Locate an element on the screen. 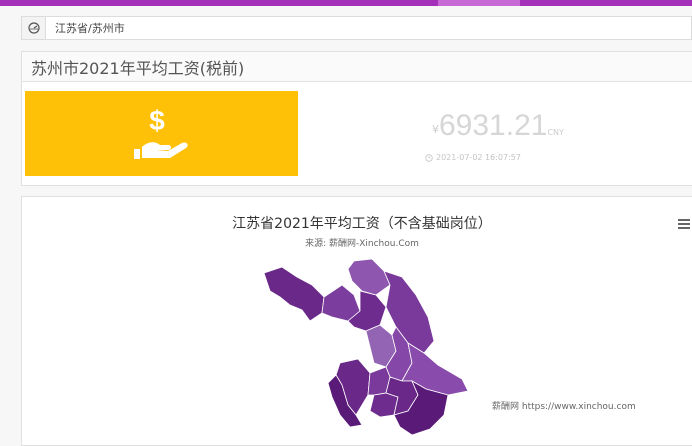 This screenshot has width=692, height=446. money-tile: $ is located at coordinates (161, 133).